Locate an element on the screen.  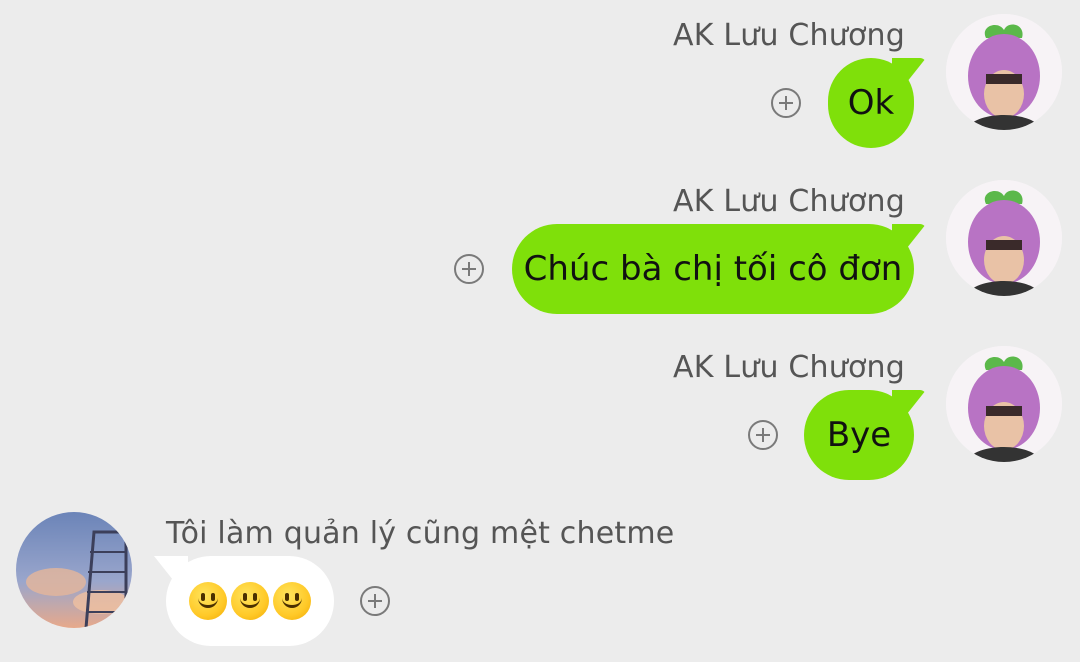
message-text: Chúc bà chị tối cô đơn is located at coordinates (713, 269).